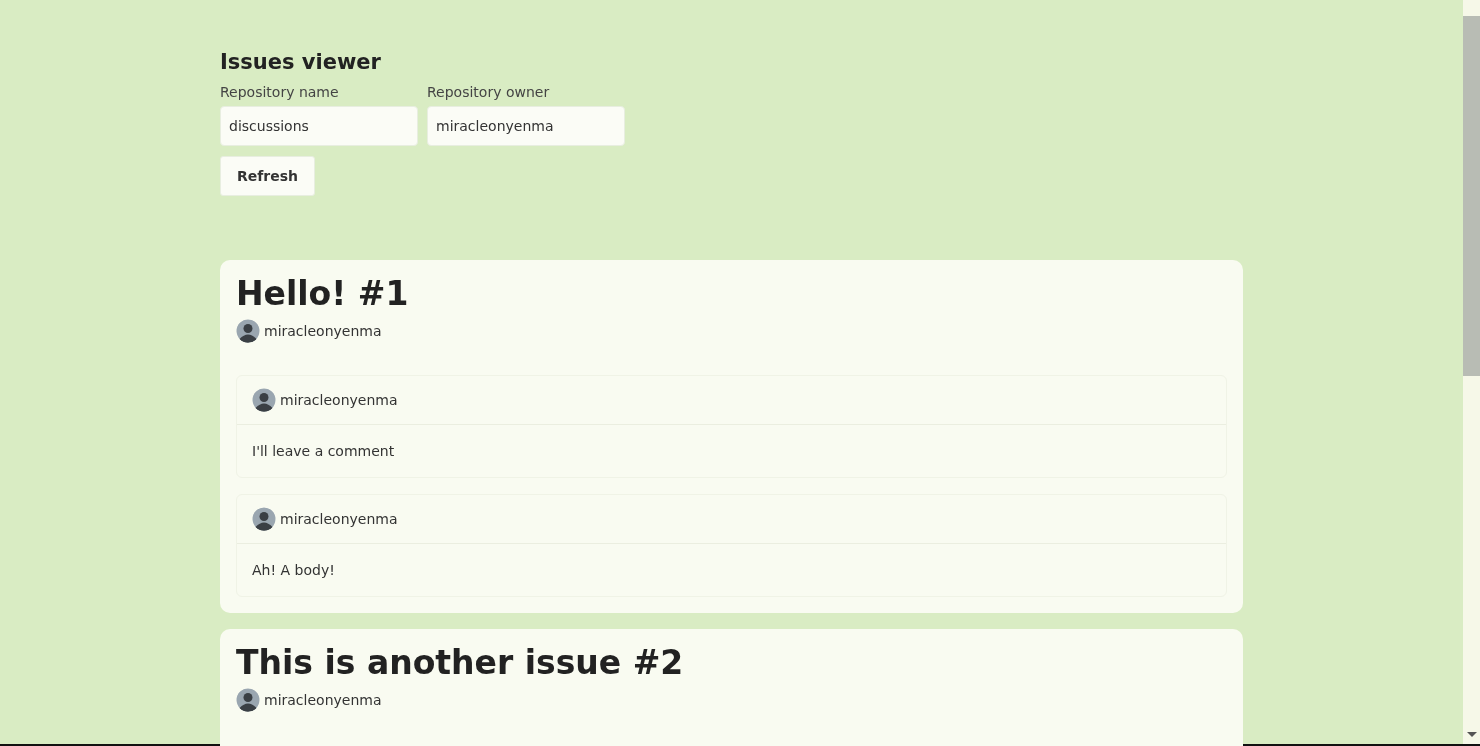 Image resolution: width=1480 pixels, height=746 pixels. Describe the element at coordinates (319, 126) in the screenshot. I see `input-field: discussions` at that location.